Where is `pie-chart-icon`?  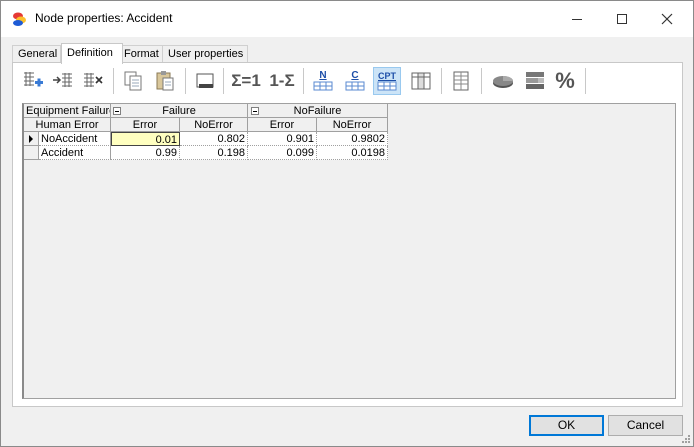
pie-chart-icon is located at coordinates (503, 82).